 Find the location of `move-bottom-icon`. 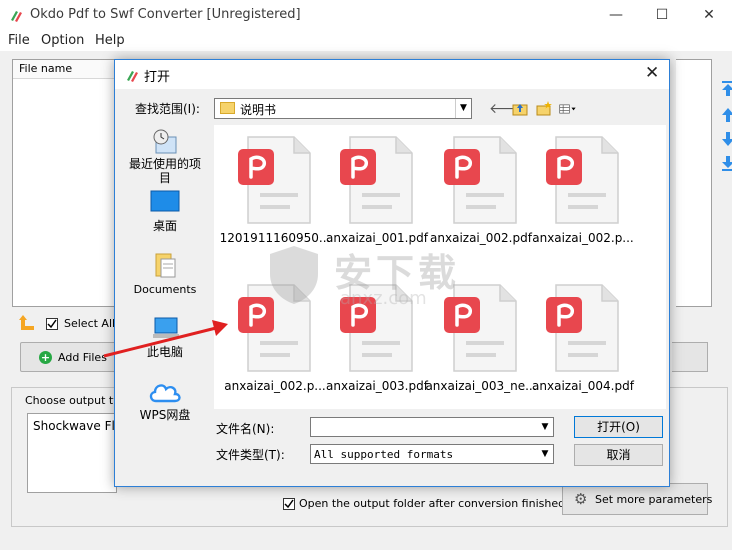

move-bottom-icon is located at coordinates (726, 163).